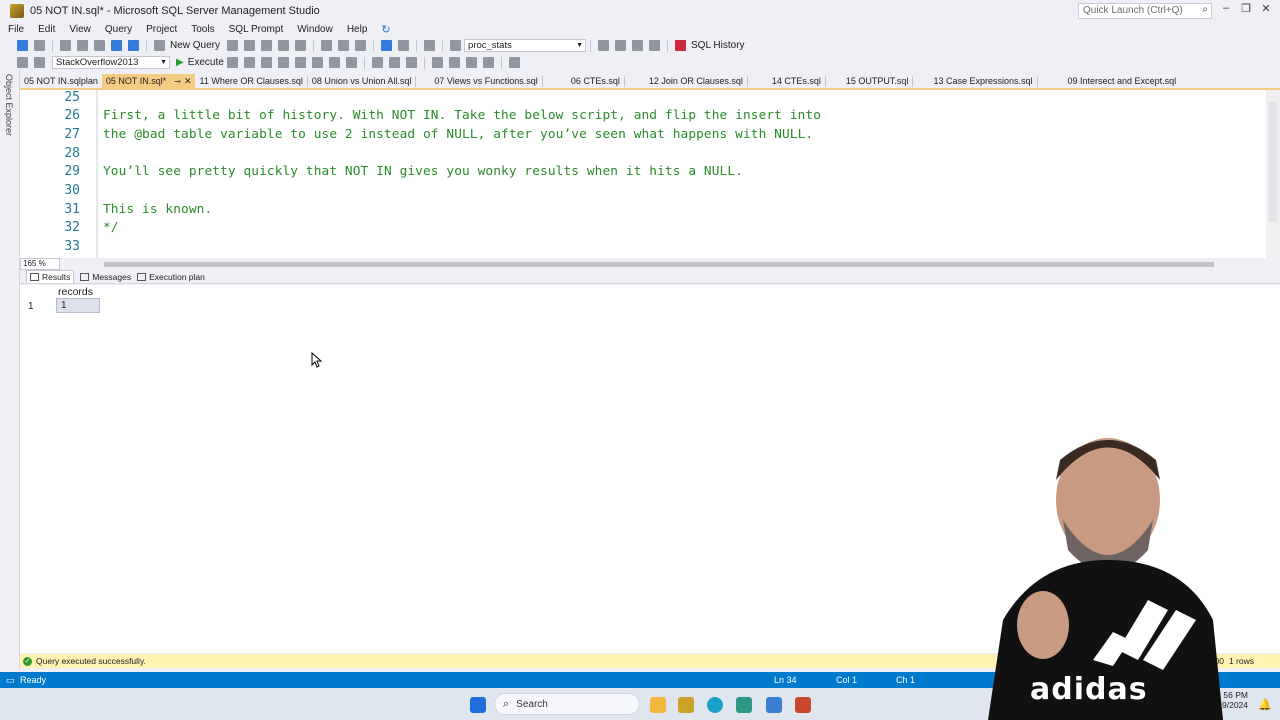 This screenshot has height=720, width=1280. Describe the element at coordinates (430, 45) in the screenshot. I see `solution-config-icon` at that location.